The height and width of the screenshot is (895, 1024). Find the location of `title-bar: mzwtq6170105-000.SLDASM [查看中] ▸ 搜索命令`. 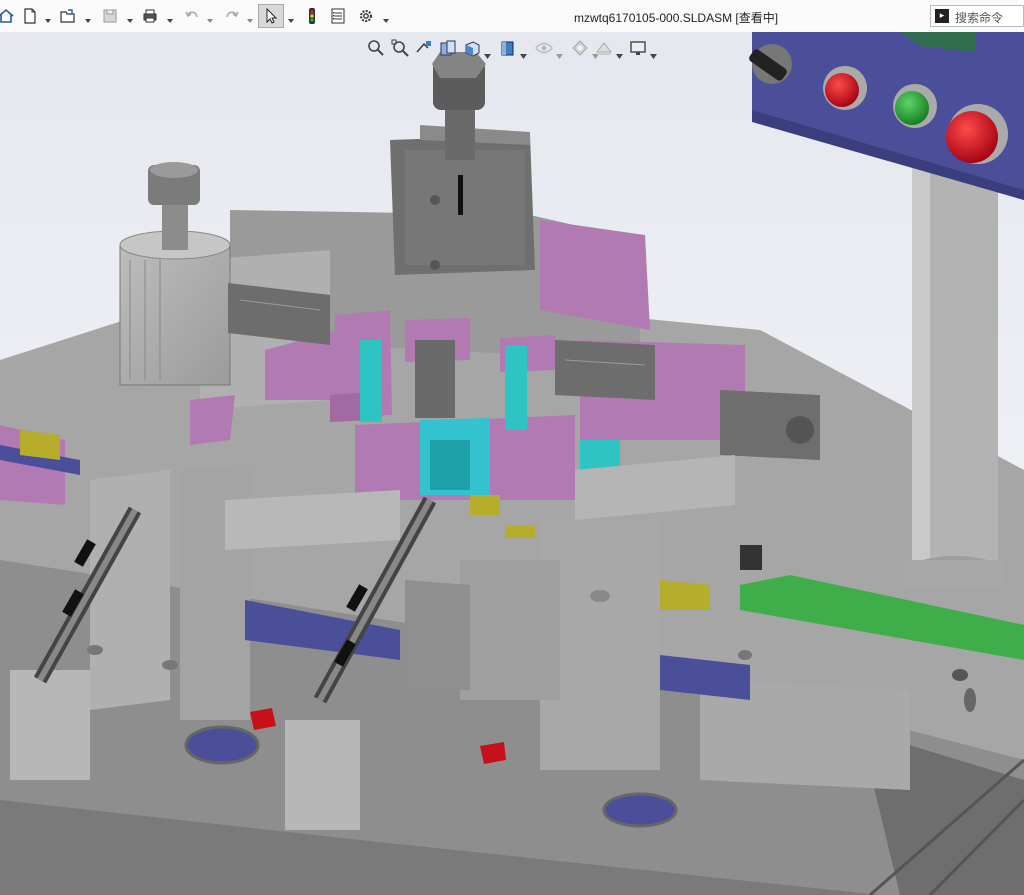

title-bar: mzwtq6170105-000.SLDASM [查看中] ▸ 搜索命令 is located at coordinates (512, 16).